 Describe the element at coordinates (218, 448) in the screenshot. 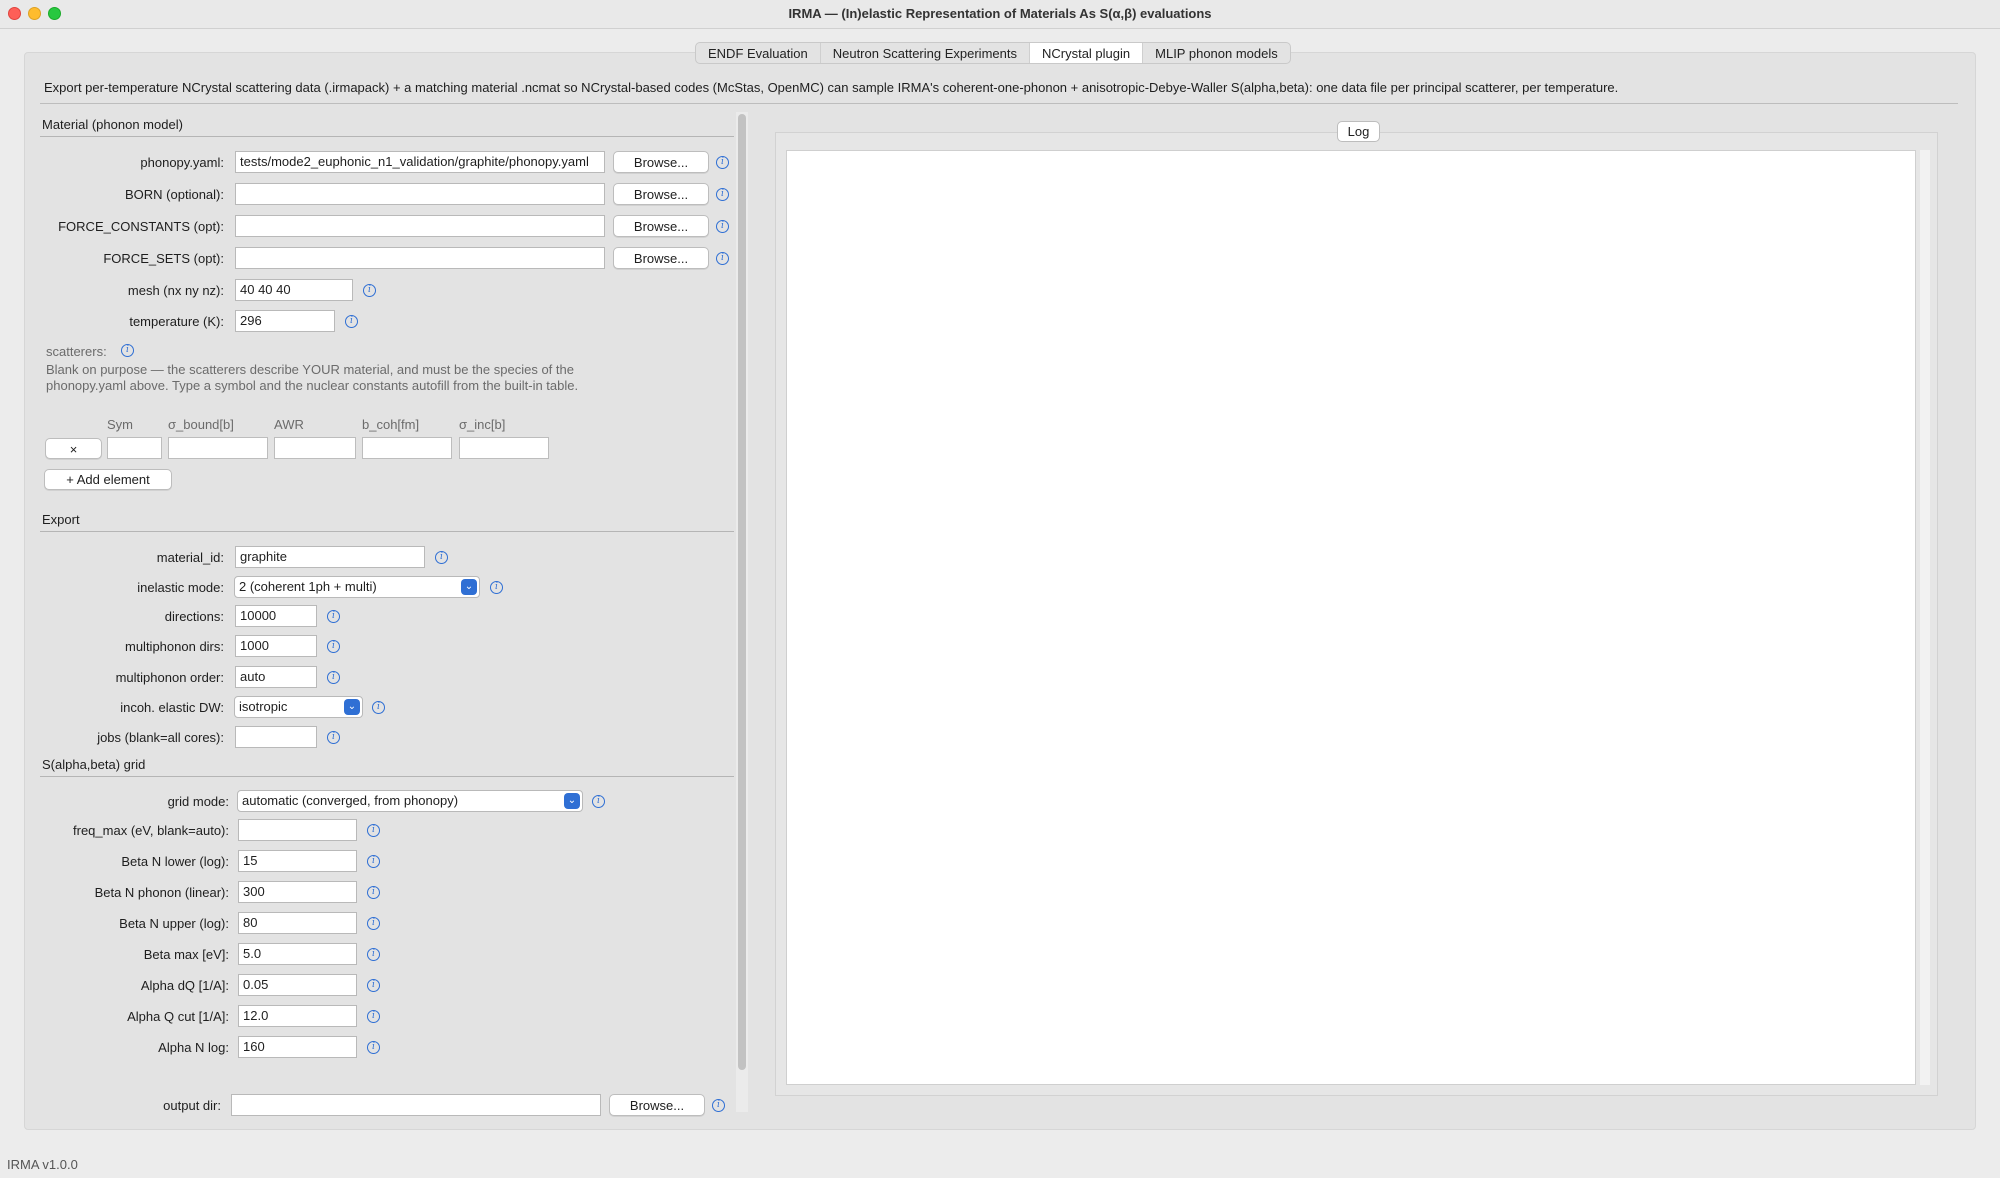

I see `scatterer-sigma-bound-input` at that location.